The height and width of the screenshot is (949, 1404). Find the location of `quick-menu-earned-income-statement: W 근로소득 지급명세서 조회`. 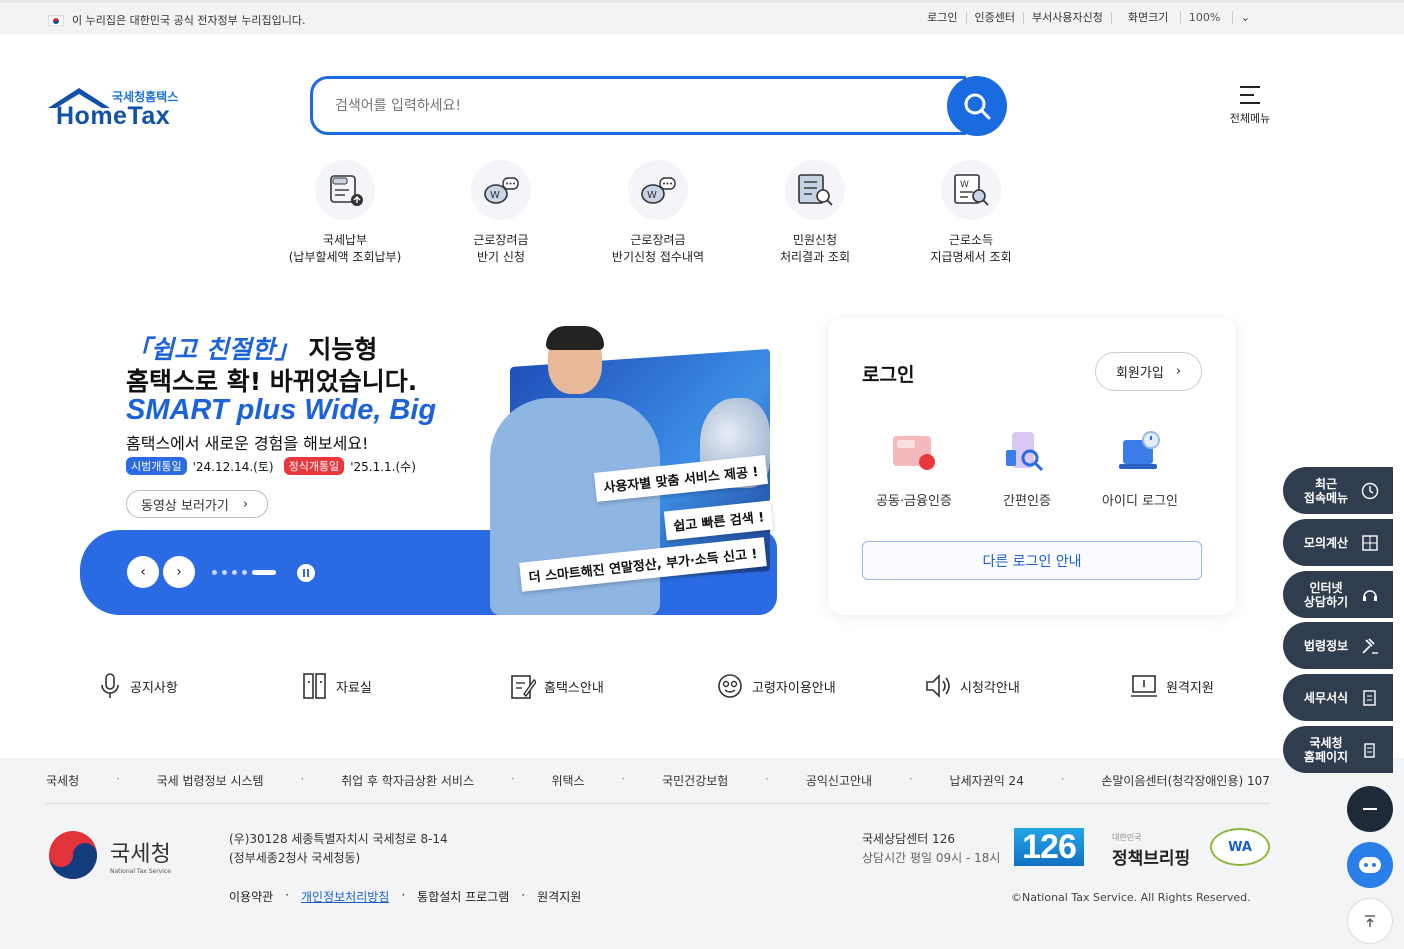

quick-menu-earned-income-statement: W 근로소득 지급명세서 조회 is located at coordinates (971, 213).